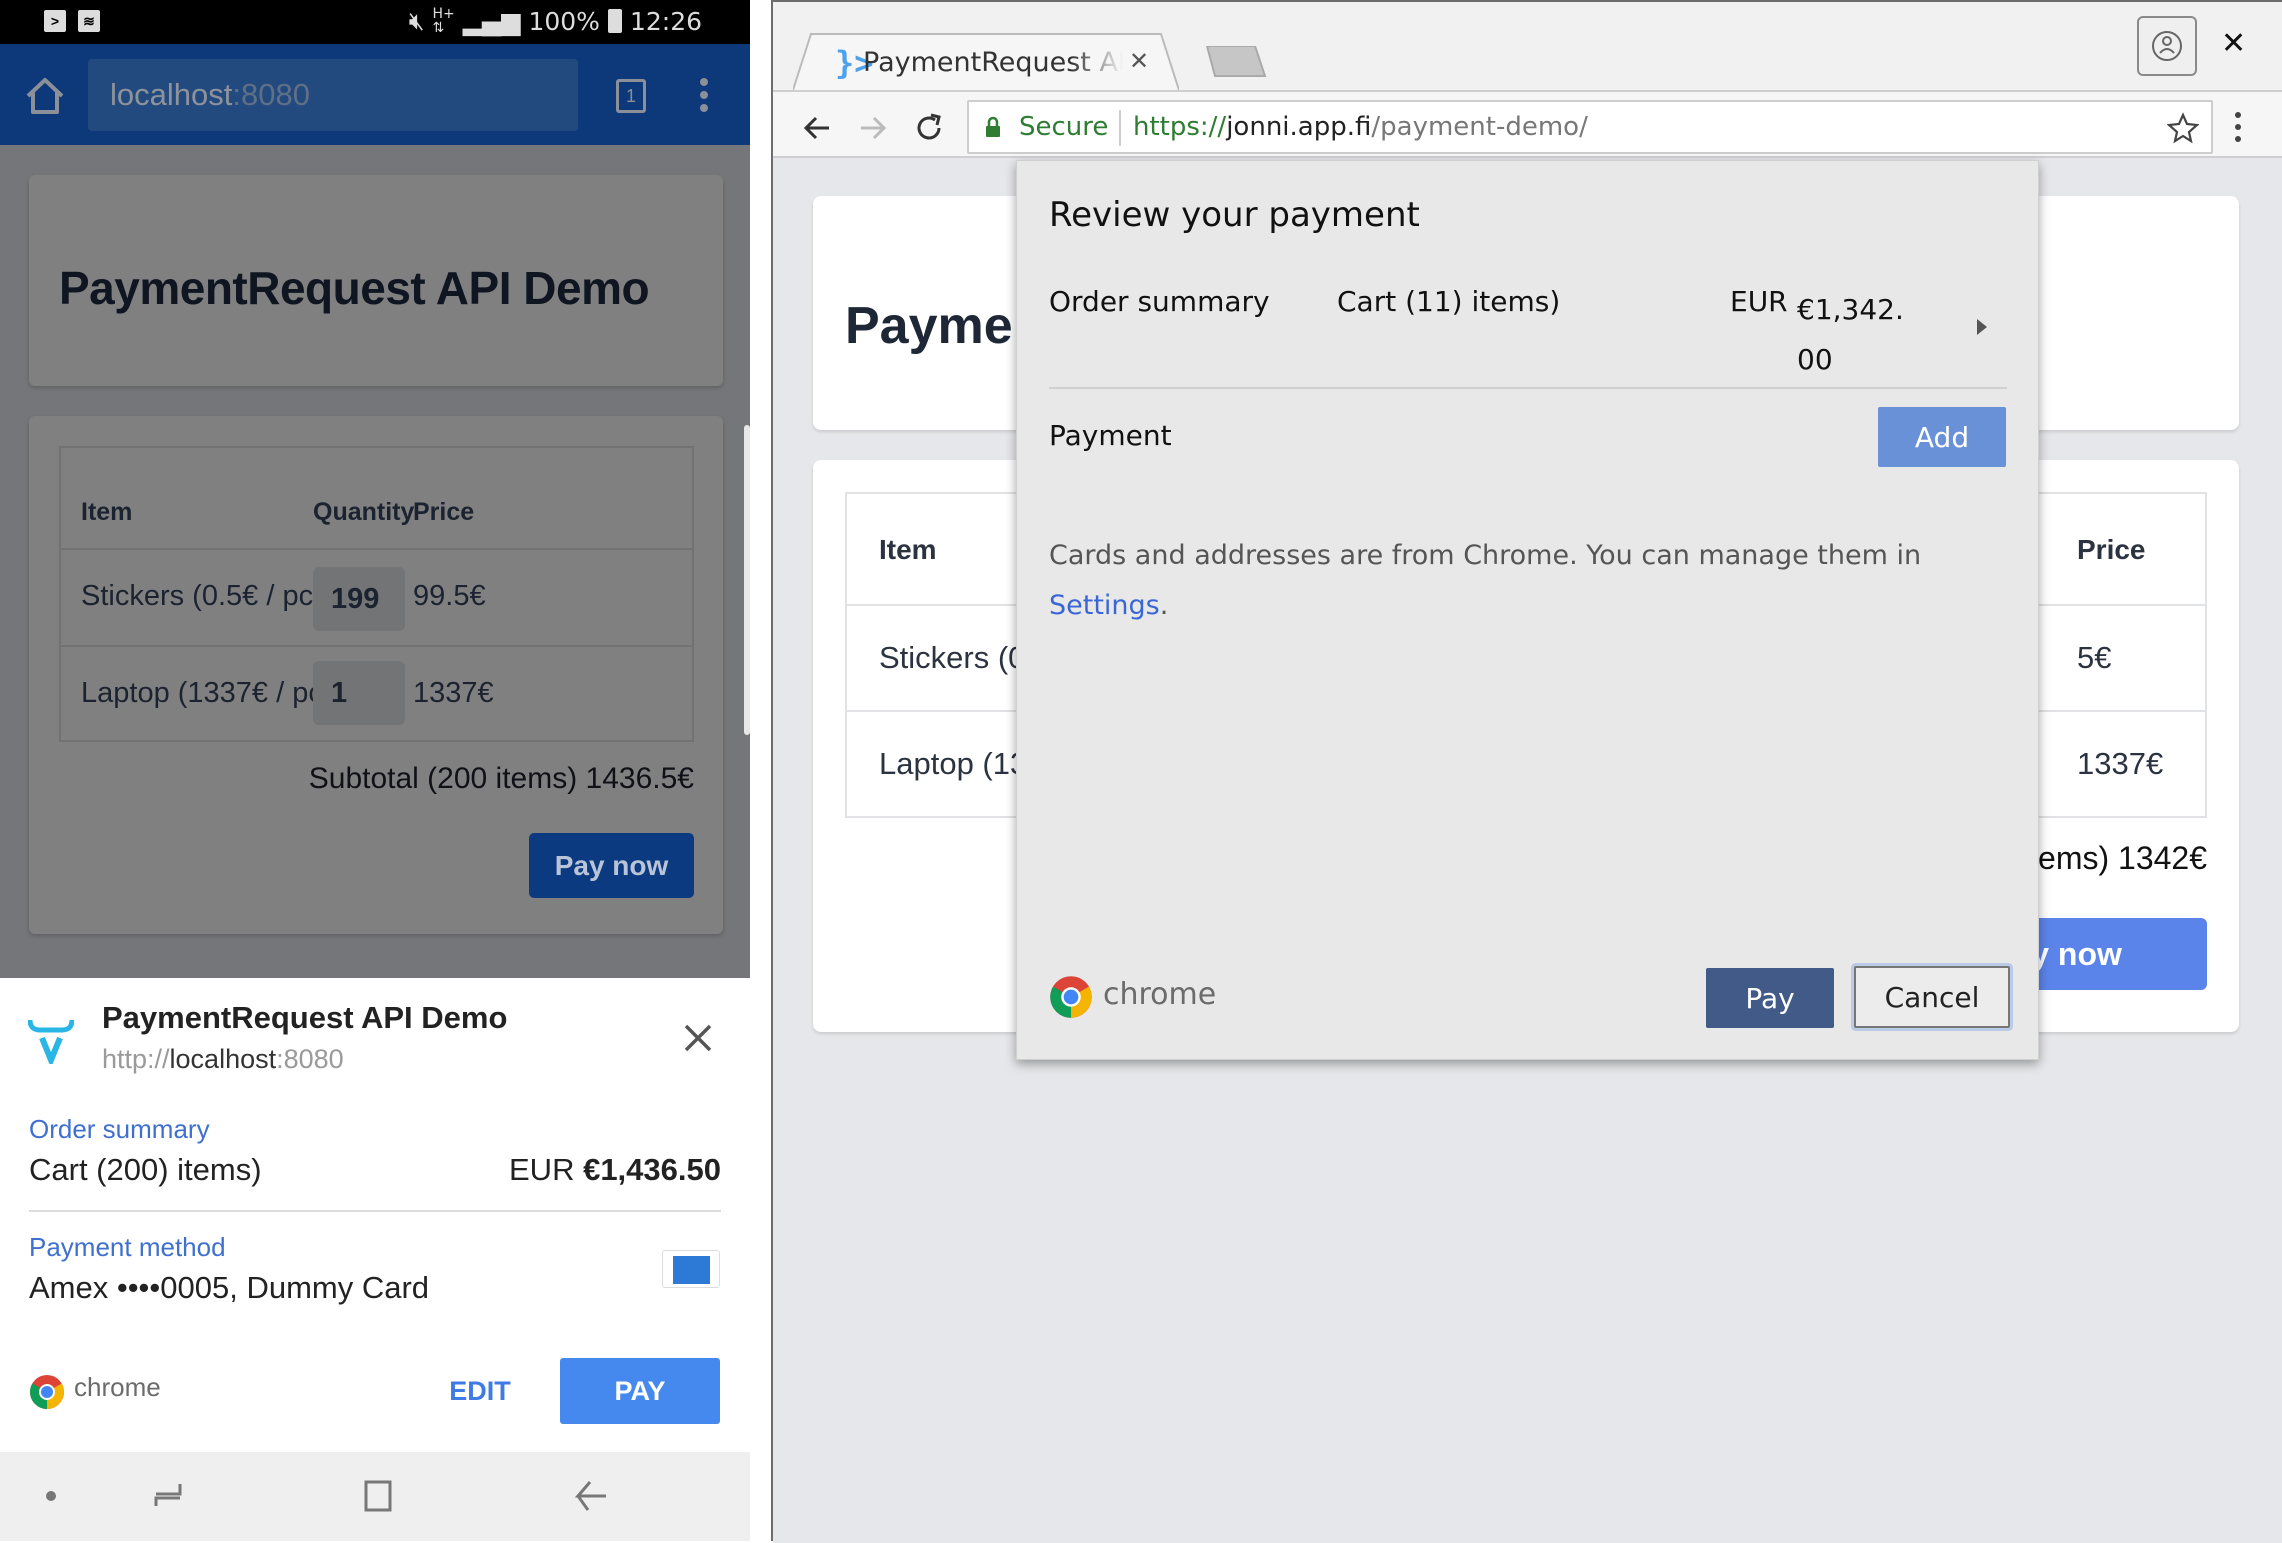  I want to click on close-icon, so click(698, 1038).